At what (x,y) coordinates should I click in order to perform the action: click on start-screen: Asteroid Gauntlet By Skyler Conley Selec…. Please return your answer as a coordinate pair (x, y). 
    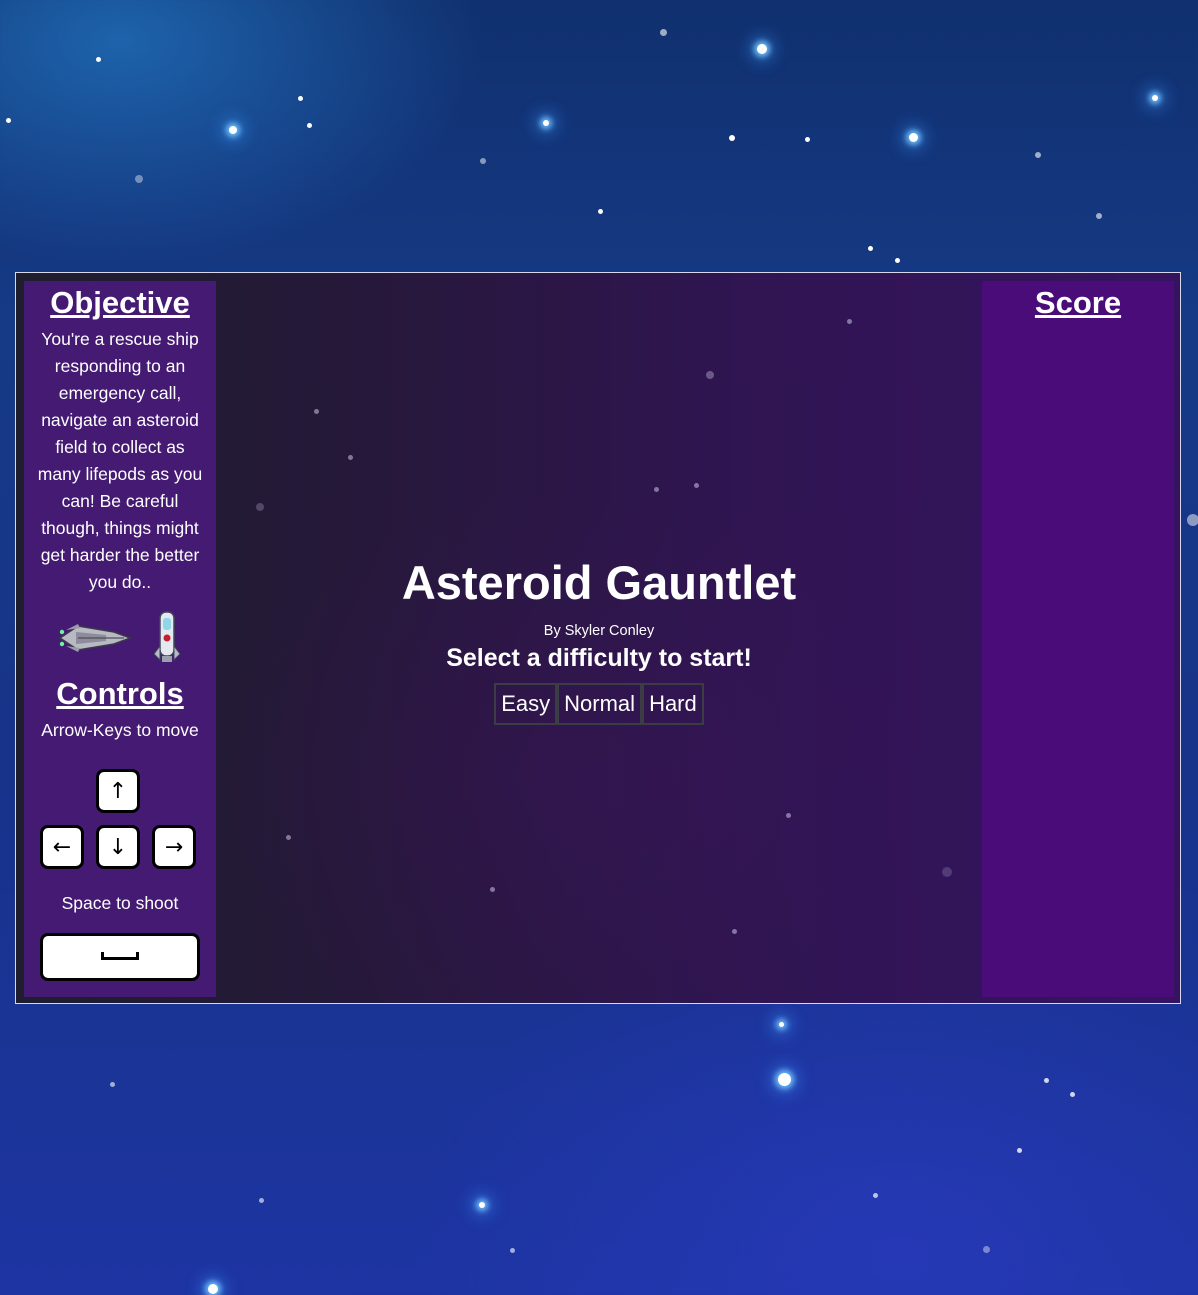
    Looking at the image, I should click on (599, 639).